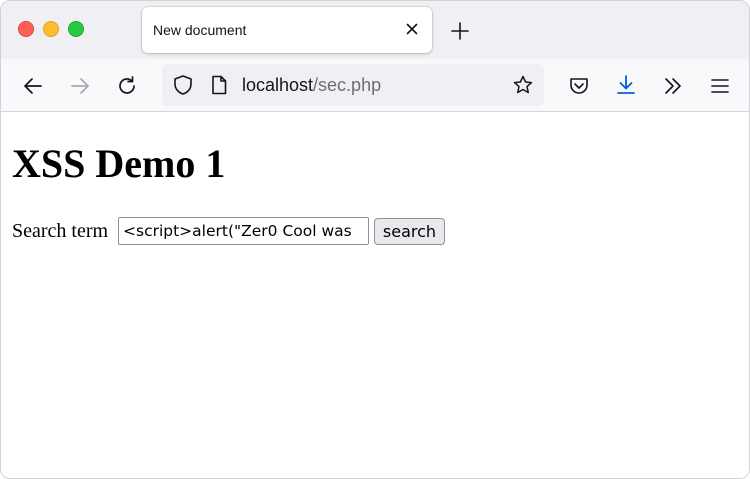 This screenshot has width=750, height=479. Describe the element at coordinates (33, 86) in the screenshot. I see `back-arrow-icon` at that location.